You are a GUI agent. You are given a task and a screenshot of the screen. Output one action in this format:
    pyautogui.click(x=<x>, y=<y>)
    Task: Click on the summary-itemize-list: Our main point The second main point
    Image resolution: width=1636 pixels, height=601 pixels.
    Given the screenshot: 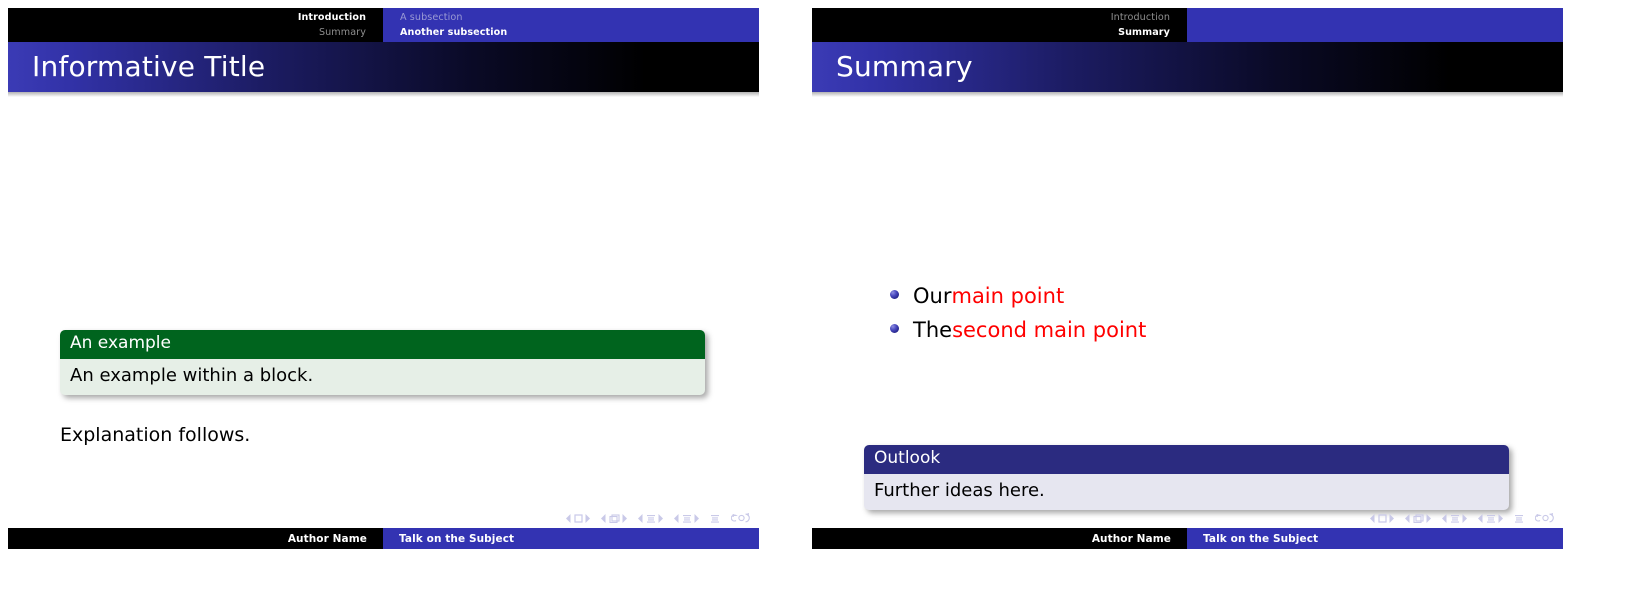 What is the action you would take?
    pyautogui.click(x=1018, y=313)
    